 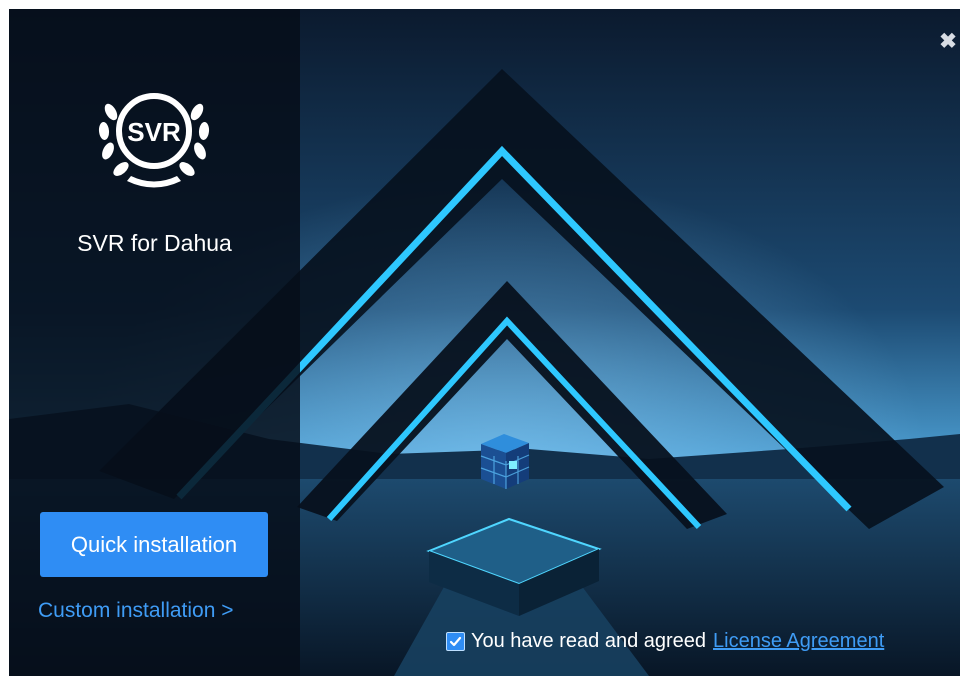 I want to click on checkmark-icon, so click(x=455, y=641).